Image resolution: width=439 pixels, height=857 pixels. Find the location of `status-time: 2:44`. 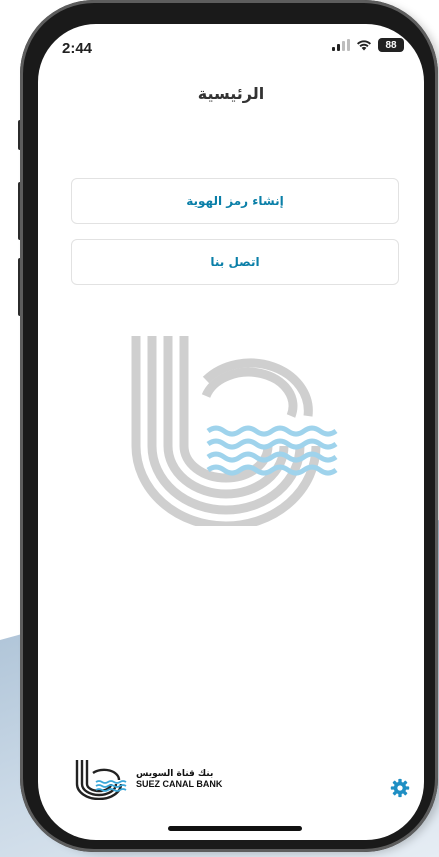

status-time: 2:44 is located at coordinates (77, 48).